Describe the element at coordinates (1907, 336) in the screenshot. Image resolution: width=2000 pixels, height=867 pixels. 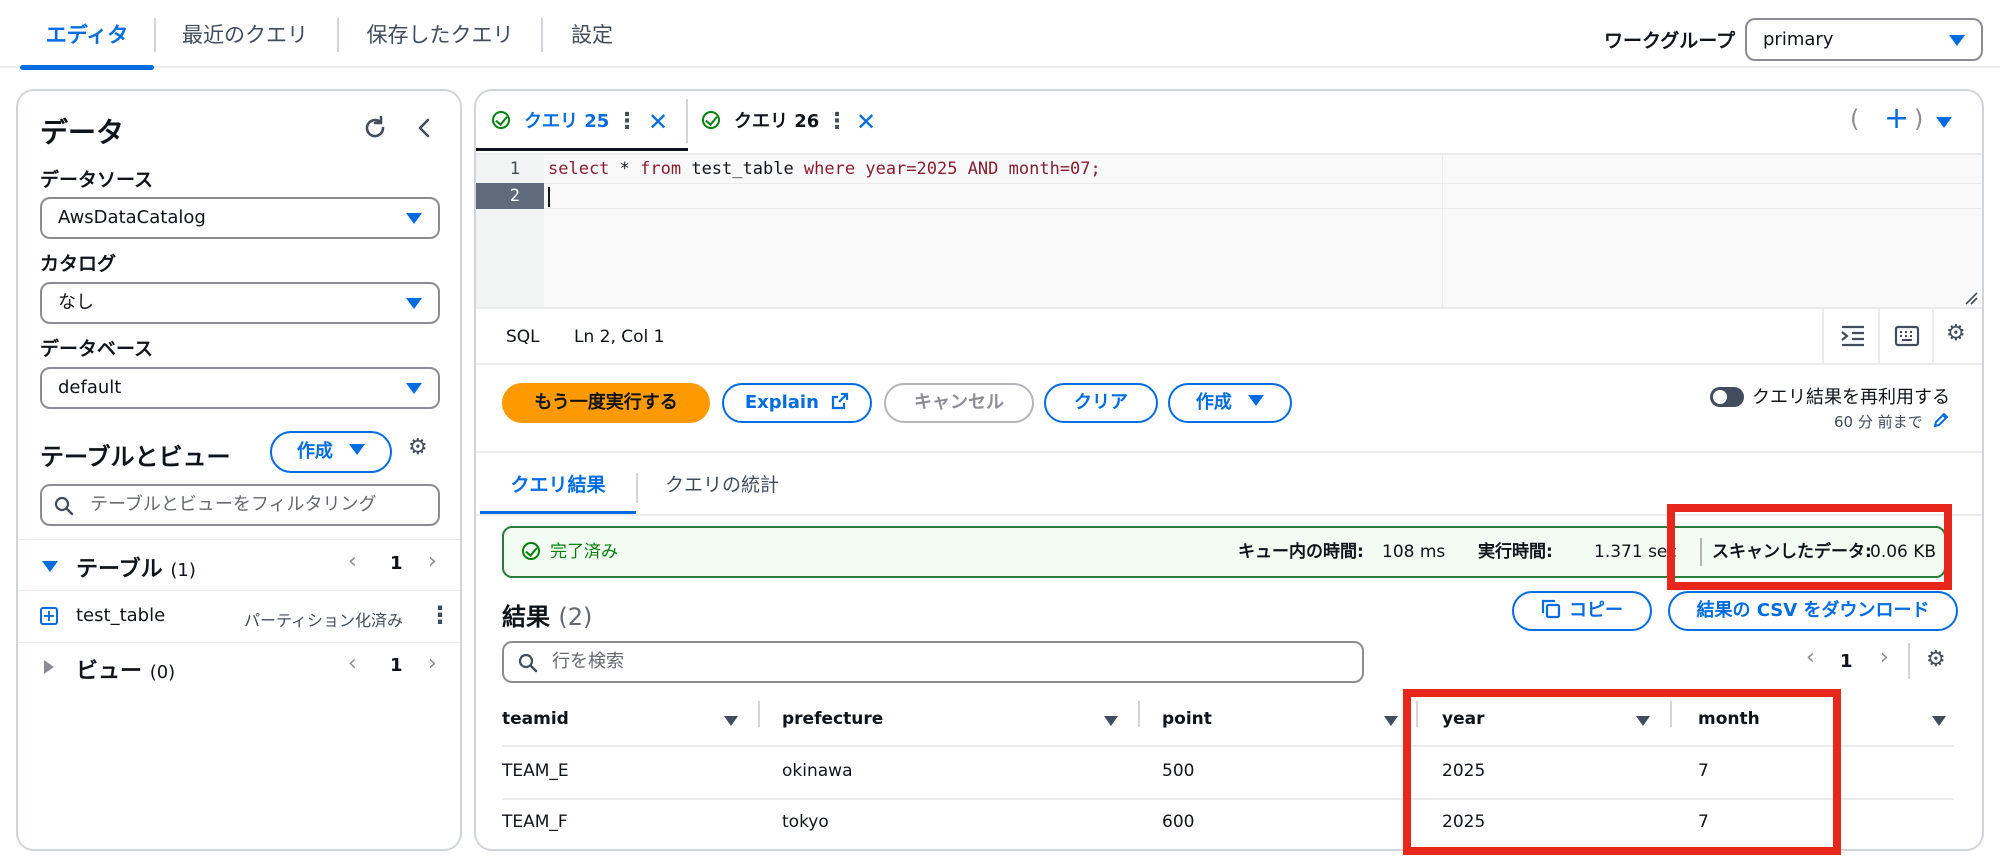
I see `keyboard-icon` at that location.